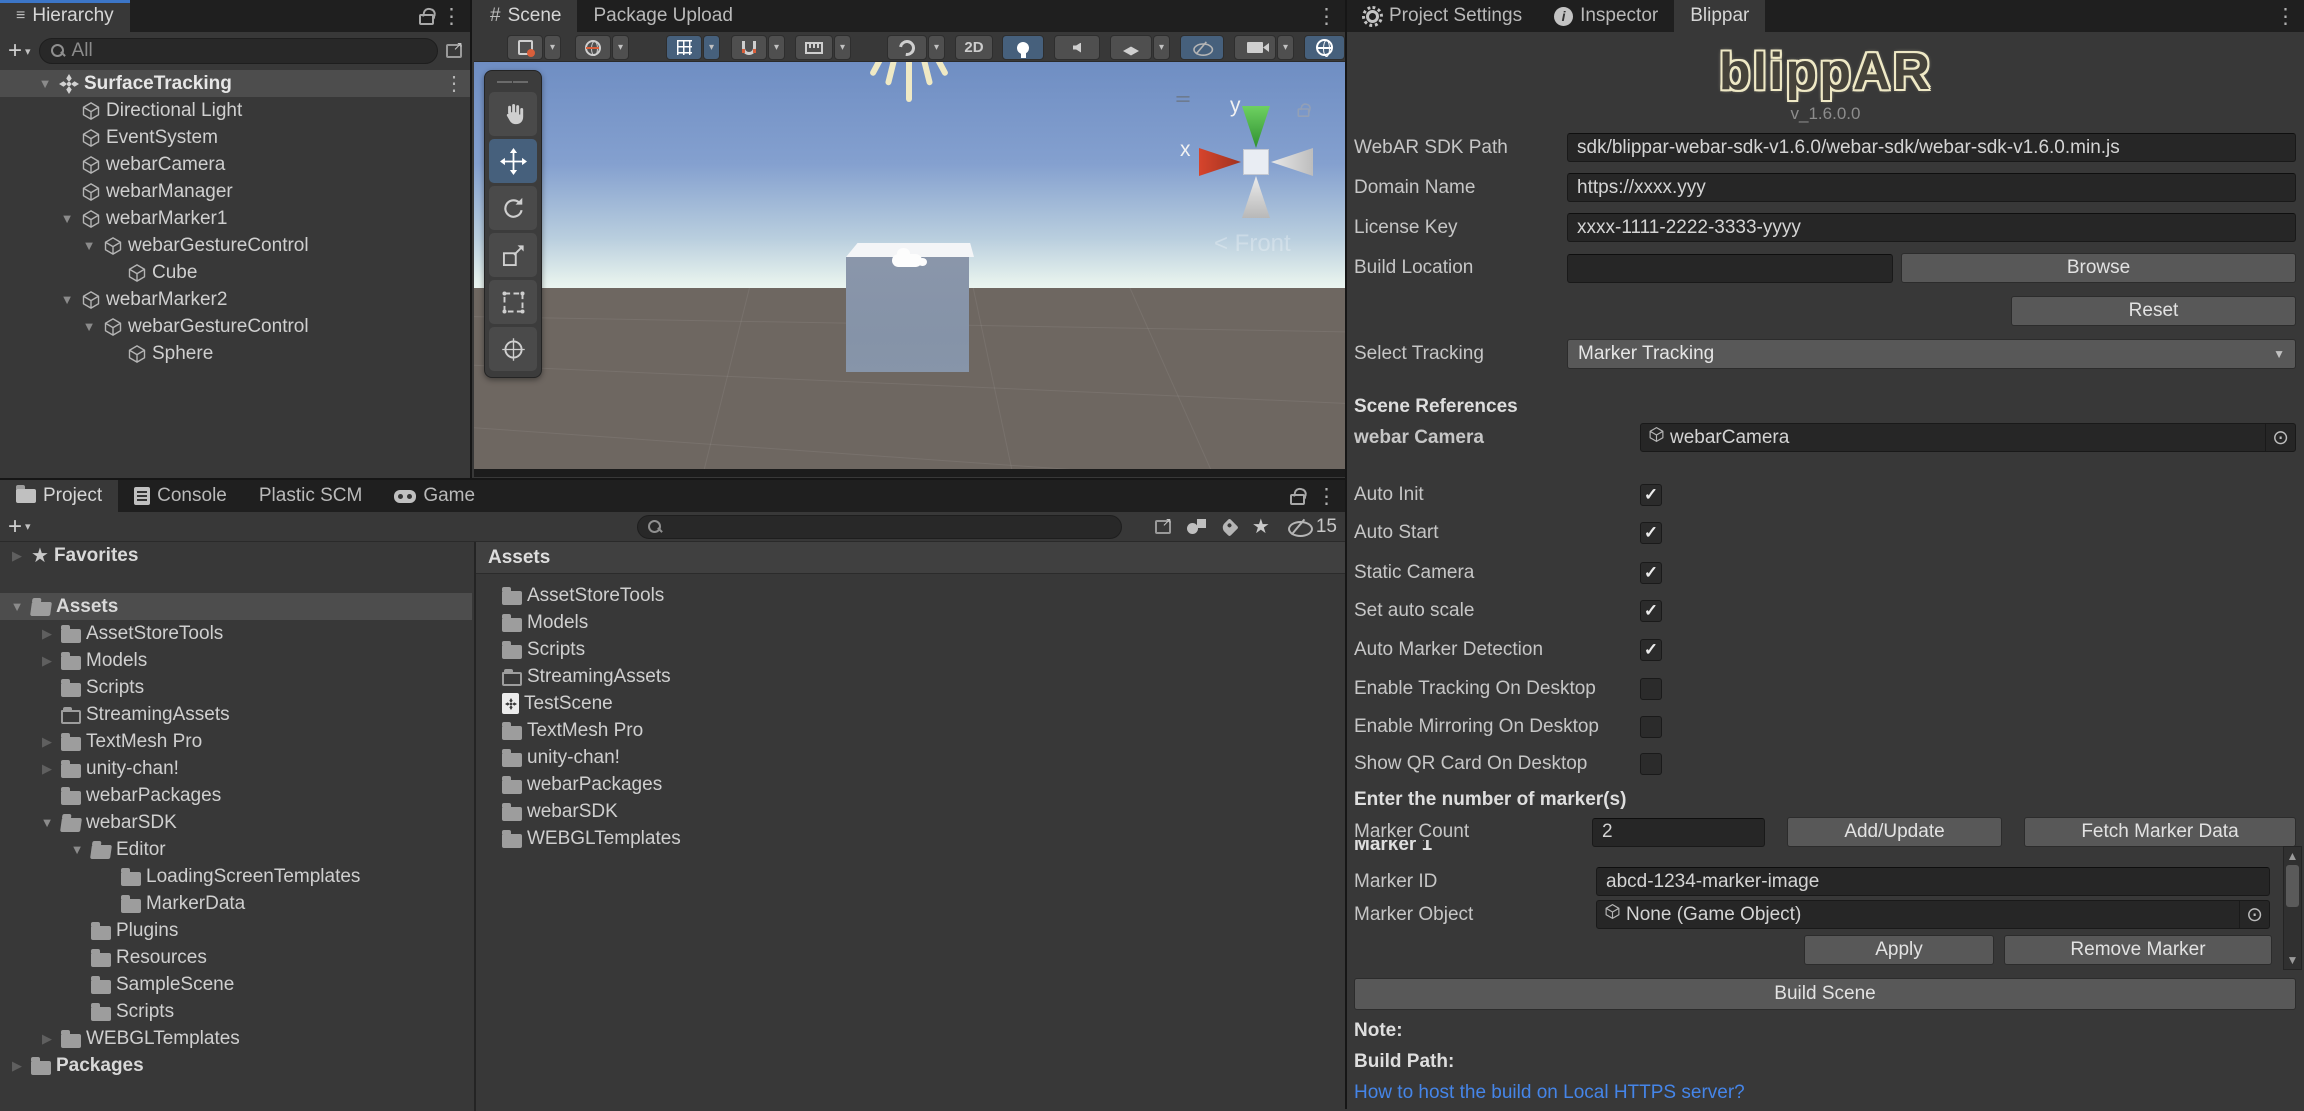  What do you see at coordinates (2153, 311) in the screenshot?
I see `reset-button: Reset` at bounding box center [2153, 311].